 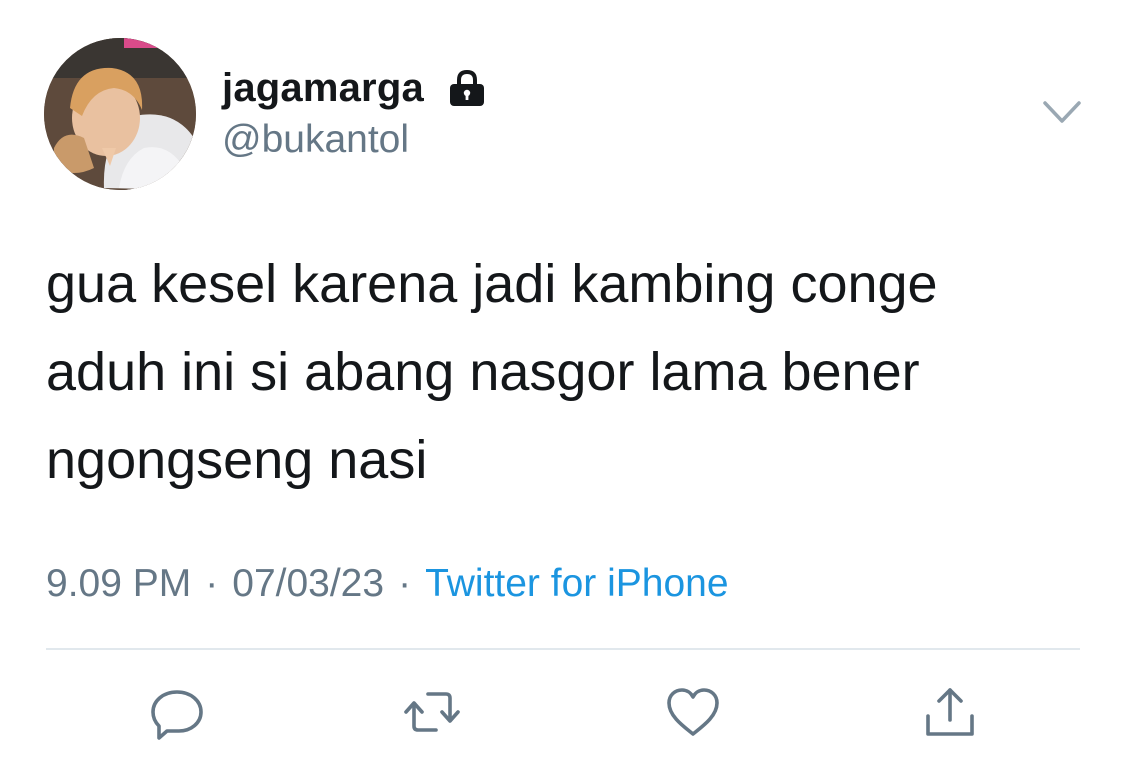 I want to click on user-handle: @bukantol, so click(x=315, y=140).